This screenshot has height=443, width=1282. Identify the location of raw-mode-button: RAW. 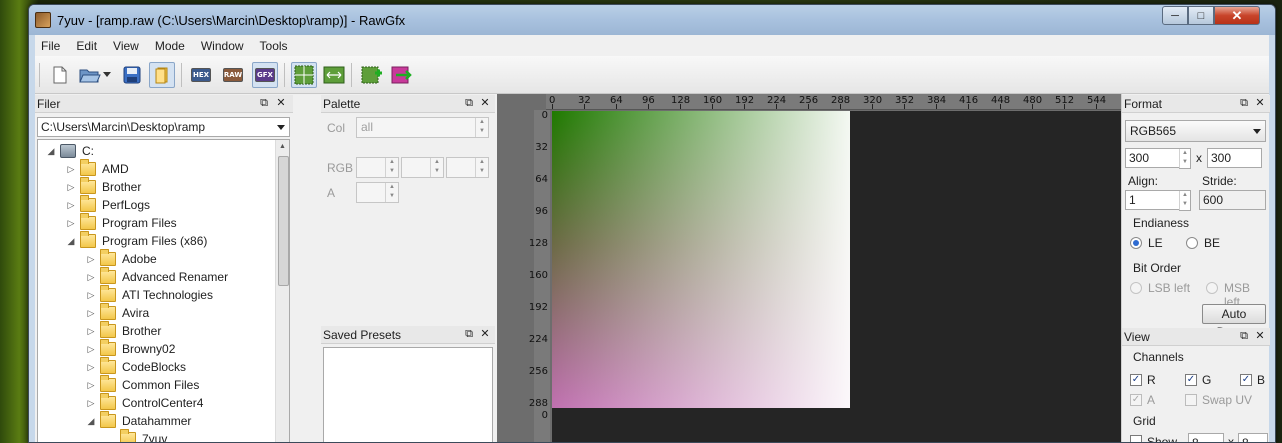
(233, 75).